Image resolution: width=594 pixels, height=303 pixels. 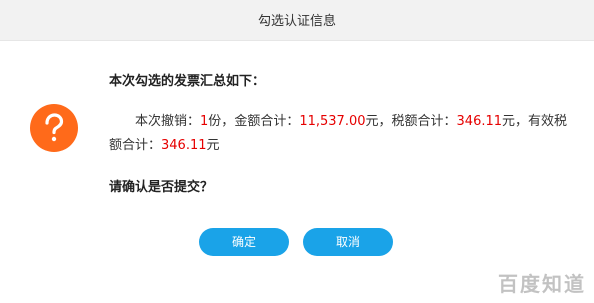 What do you see at coordinates (54, 128) in the screenshot?
I see `question-mark-icon` at bounding box center [54, 128].